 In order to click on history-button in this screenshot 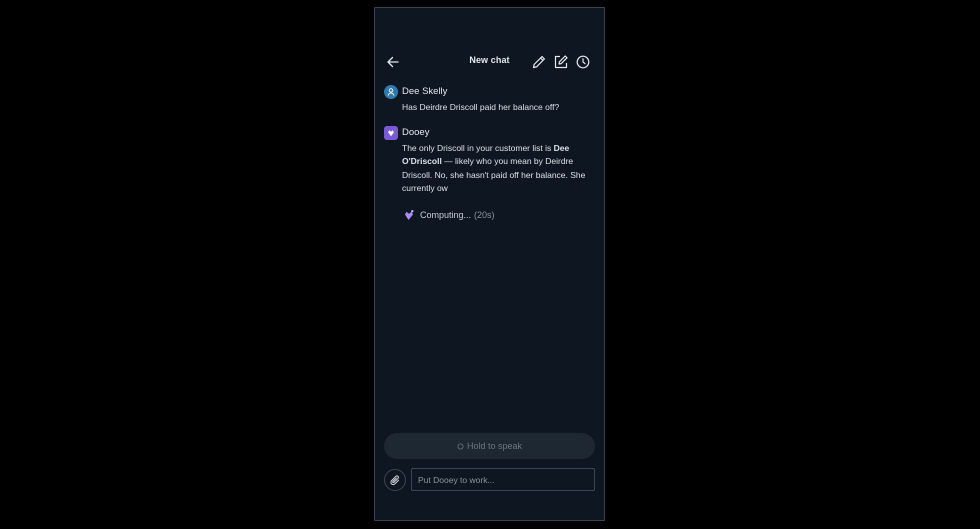, I will do `click(583, 62)`.